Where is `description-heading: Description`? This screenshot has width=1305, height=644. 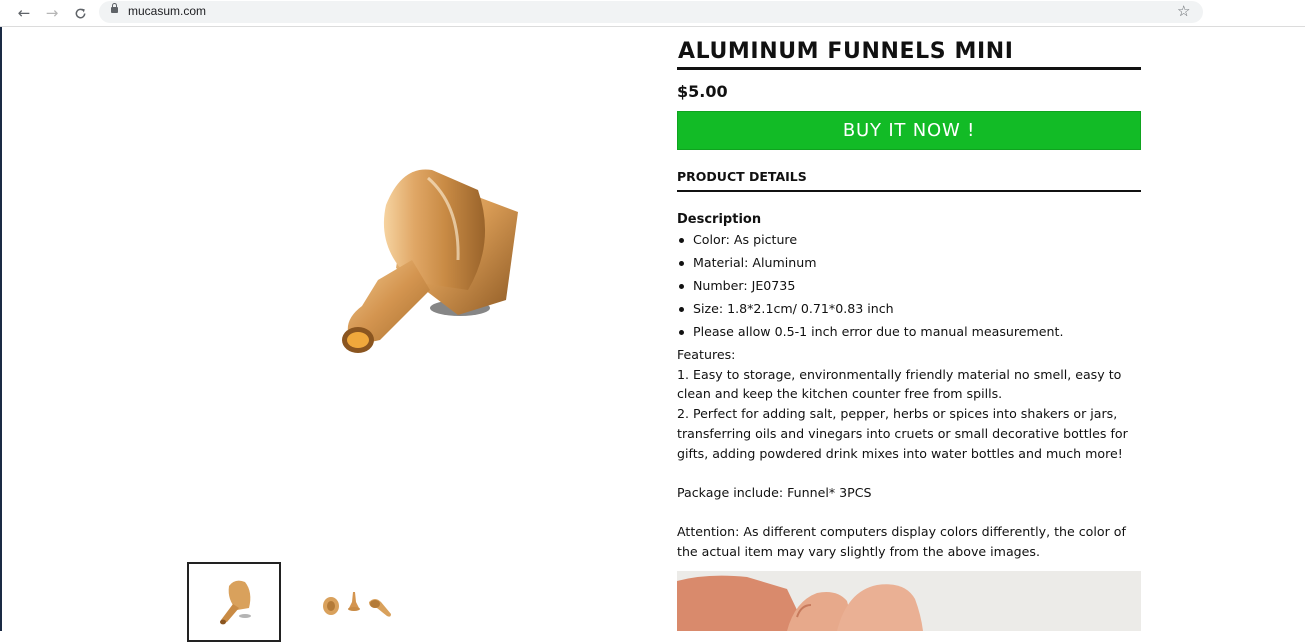
description-heading: Description is located at coordinates (719, 219).